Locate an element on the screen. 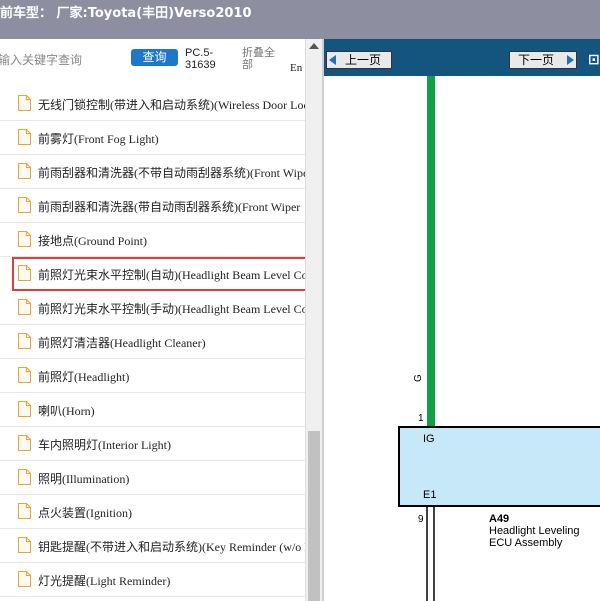  arrow-right-icon is located at coordinates (570, 60).